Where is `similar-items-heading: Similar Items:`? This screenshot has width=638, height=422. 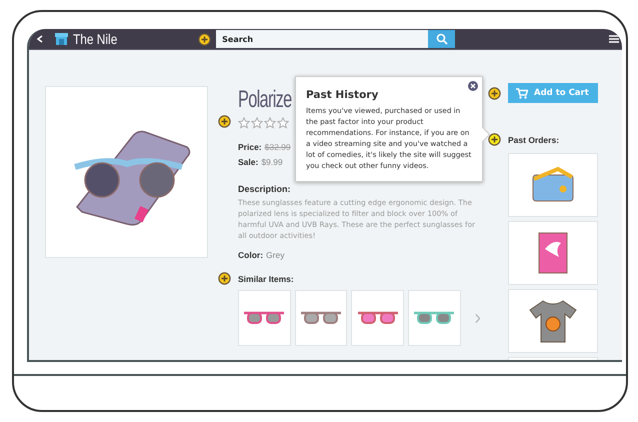 similar-items-heading: Similar Items: is located at coordinates (266, 279).